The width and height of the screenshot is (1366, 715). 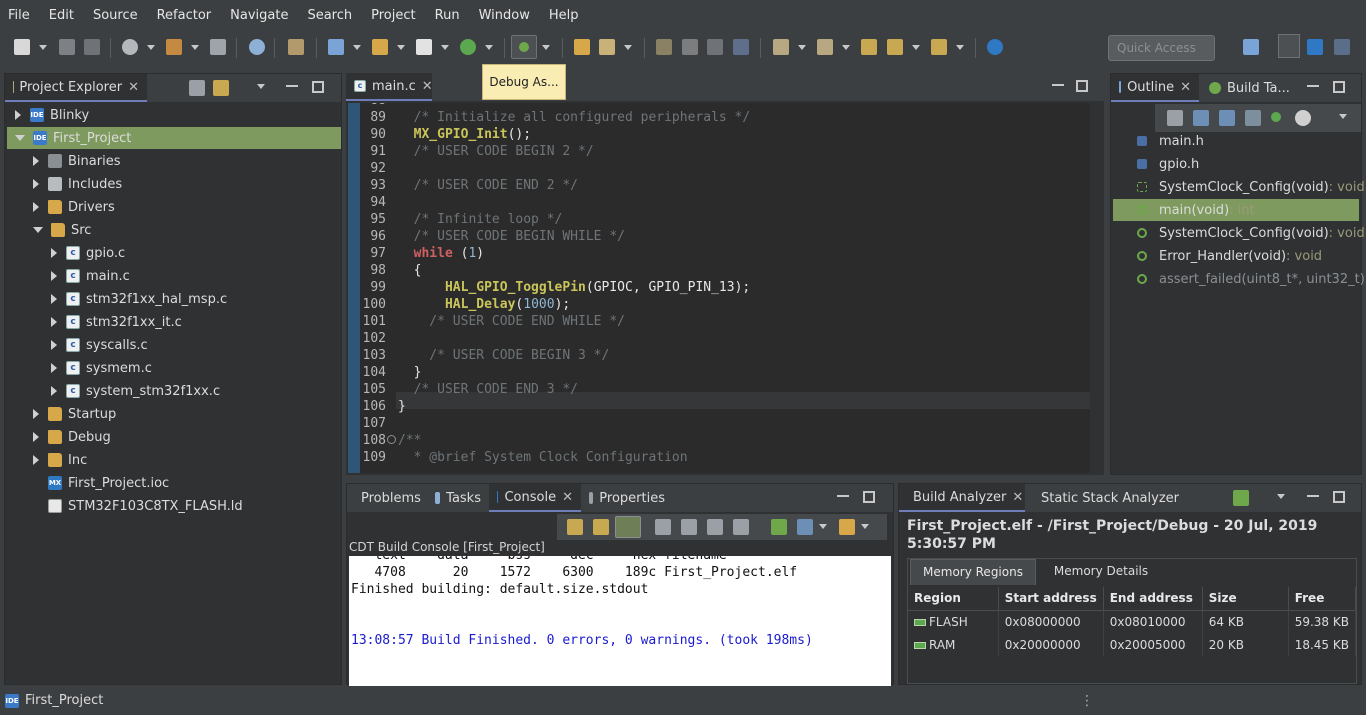 I want to click on build-hammer-icon, so click(x=174, y=47).